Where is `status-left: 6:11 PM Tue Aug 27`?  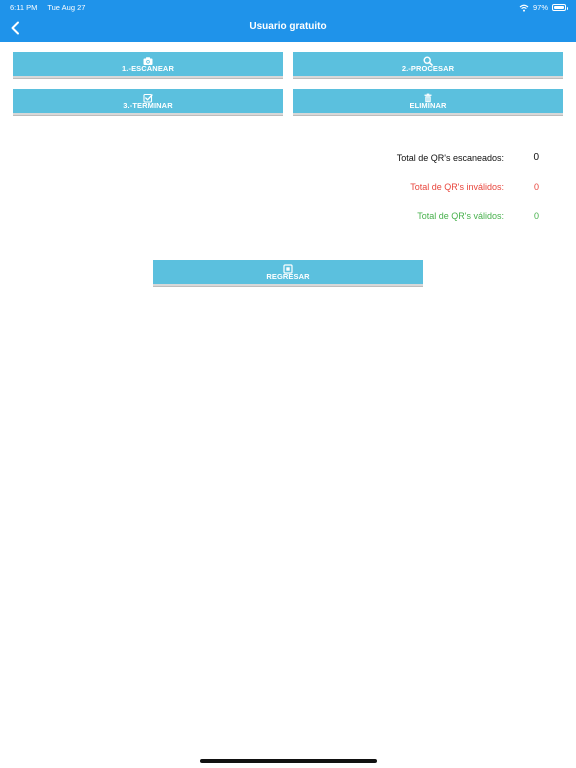
status-left: 6:11 PM Tue Aug 27 is located at coordinates (51, 7).